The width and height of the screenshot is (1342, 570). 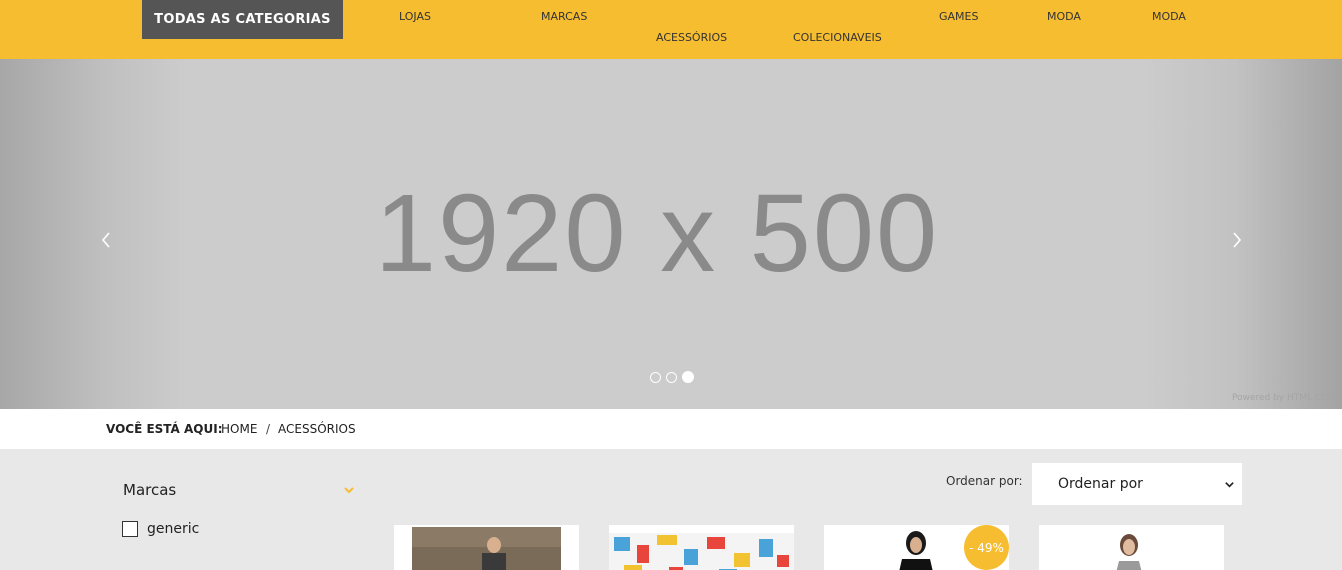 What do you see at coordinates (671, 429) in the screenshot?
I see `breadcrumb: VOCÊ ESTÁ AQUI: HOME / ACESSÓRIOS` at bounding box center [671, 429].